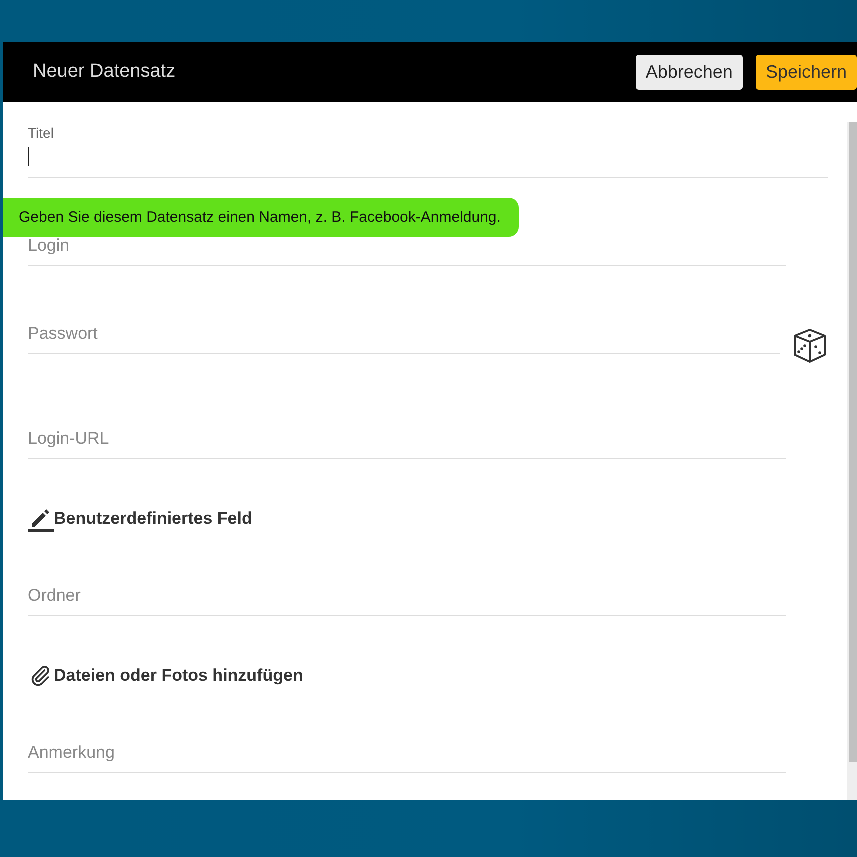  Describe the element at coordinates (404, 333) in the screenshot. I see `password-field: Passwort` at that location.